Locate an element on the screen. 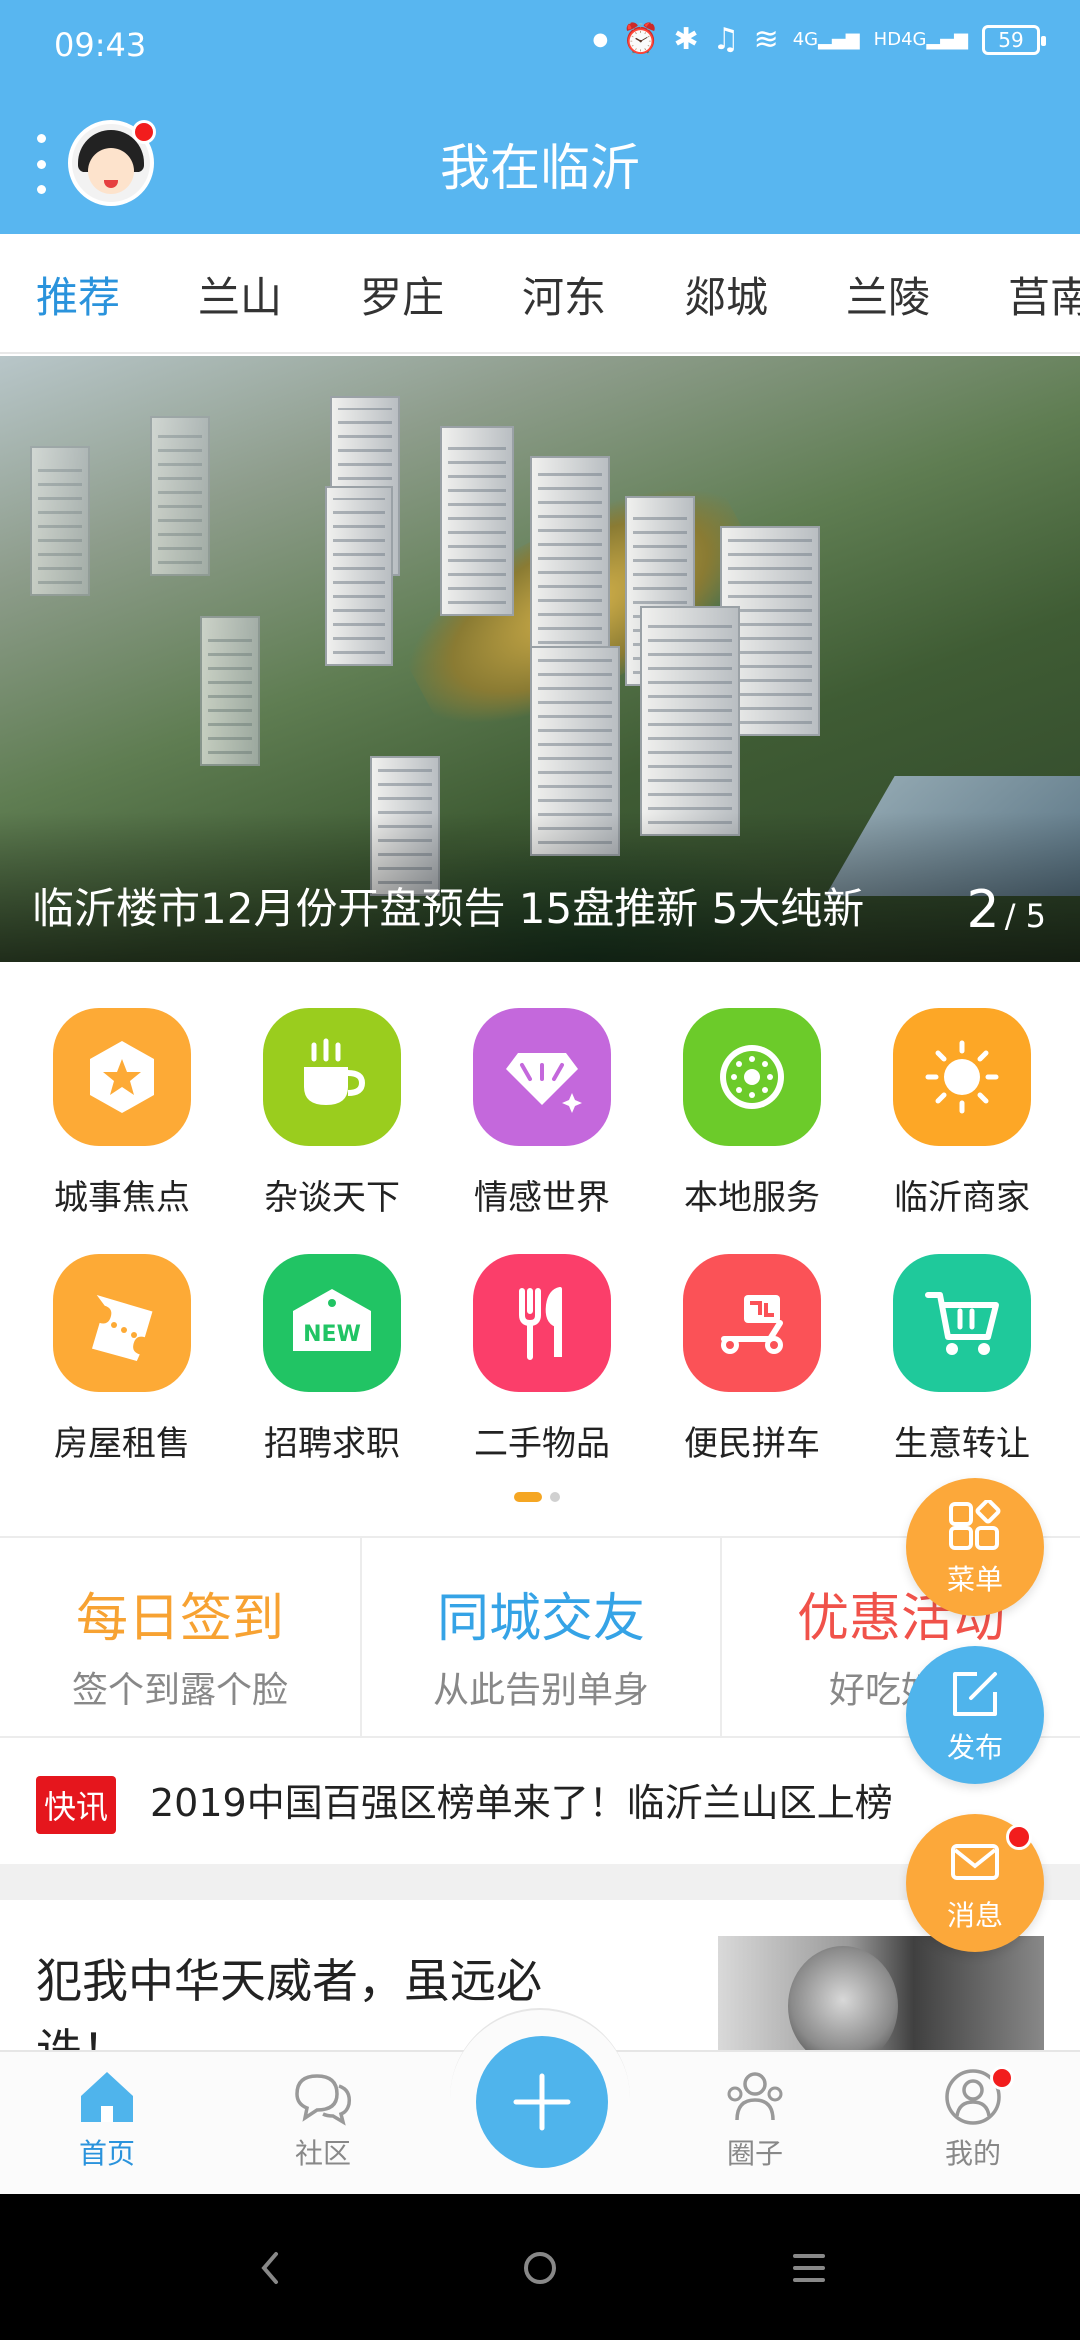  category-chat: 杂谈天下 is located at coordinates (332, 1113).